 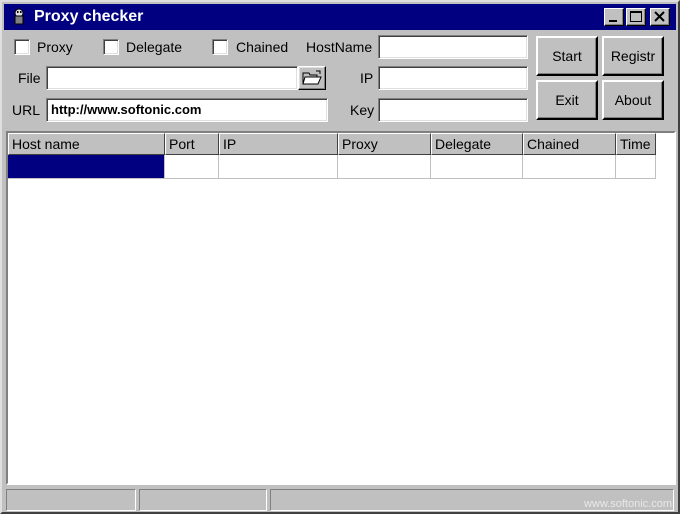 What do you see at coordinates (627, 504) in the screenshot?
I see `watermark: www.softonic.com` at bounding box center [627, 504].